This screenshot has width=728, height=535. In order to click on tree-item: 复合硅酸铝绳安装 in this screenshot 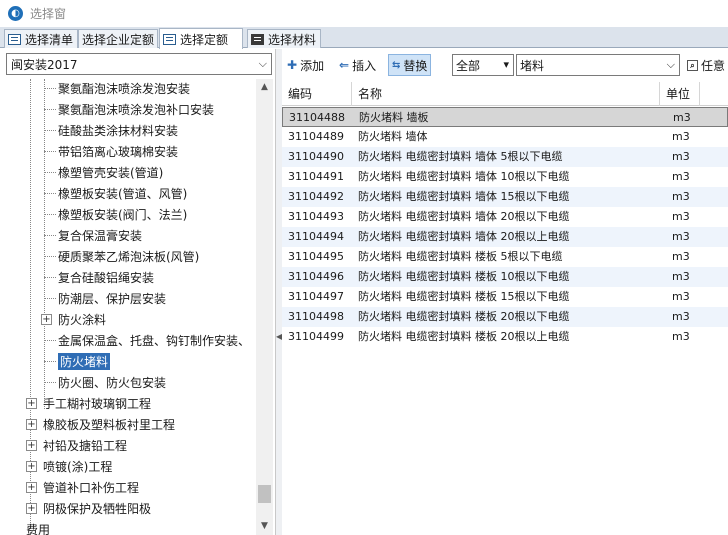, I will do `click(99, 277)`.